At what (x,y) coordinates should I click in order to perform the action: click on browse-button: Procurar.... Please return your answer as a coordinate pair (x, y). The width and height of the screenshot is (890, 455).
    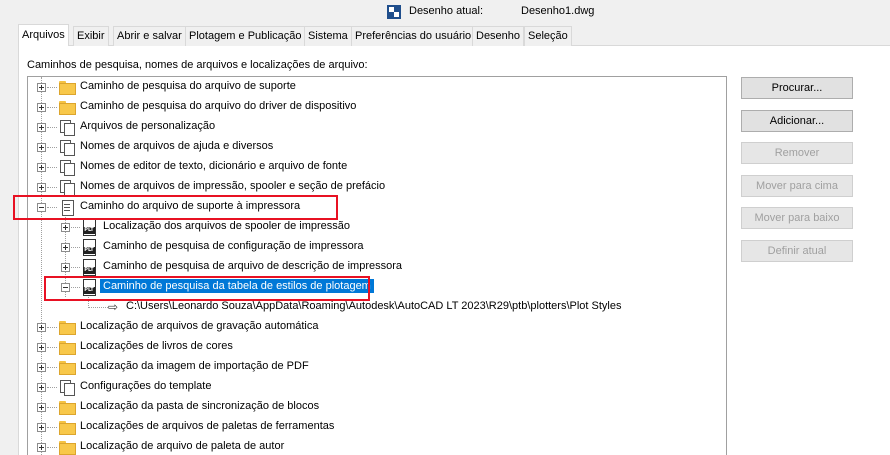
    Looking at the image, I should click on (797, 88).